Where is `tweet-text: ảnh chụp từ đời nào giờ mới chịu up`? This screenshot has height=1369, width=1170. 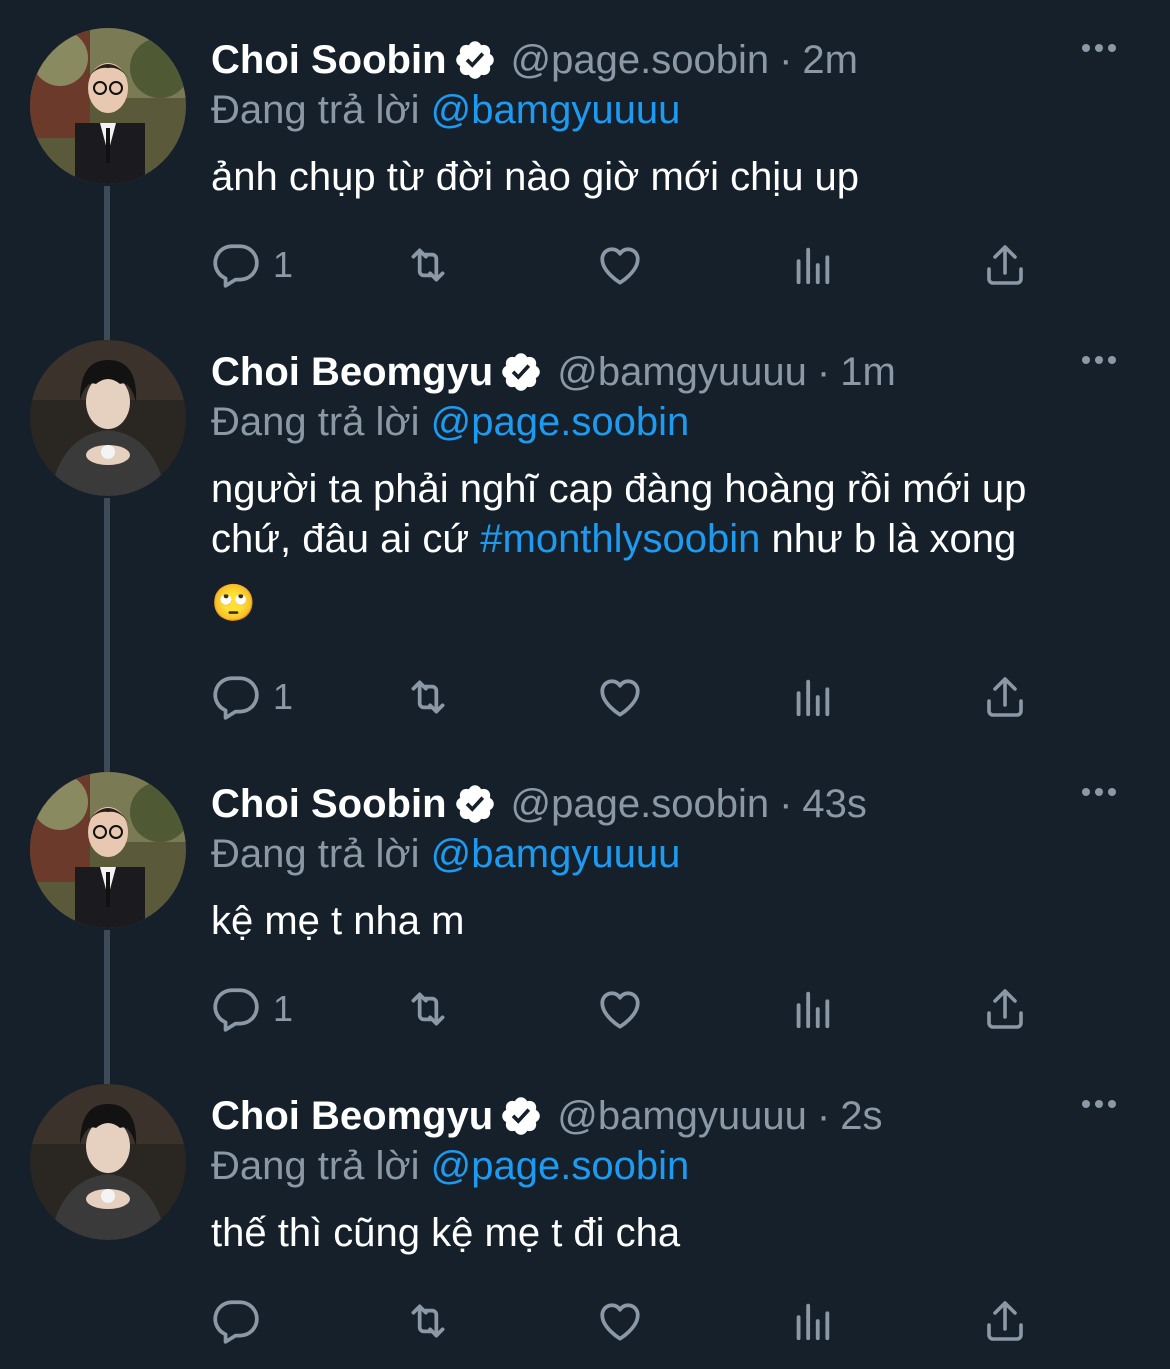
tweet-text: ảnh chụp từ đời nào giờ mới chịu up is located at coordinates (675, 177).